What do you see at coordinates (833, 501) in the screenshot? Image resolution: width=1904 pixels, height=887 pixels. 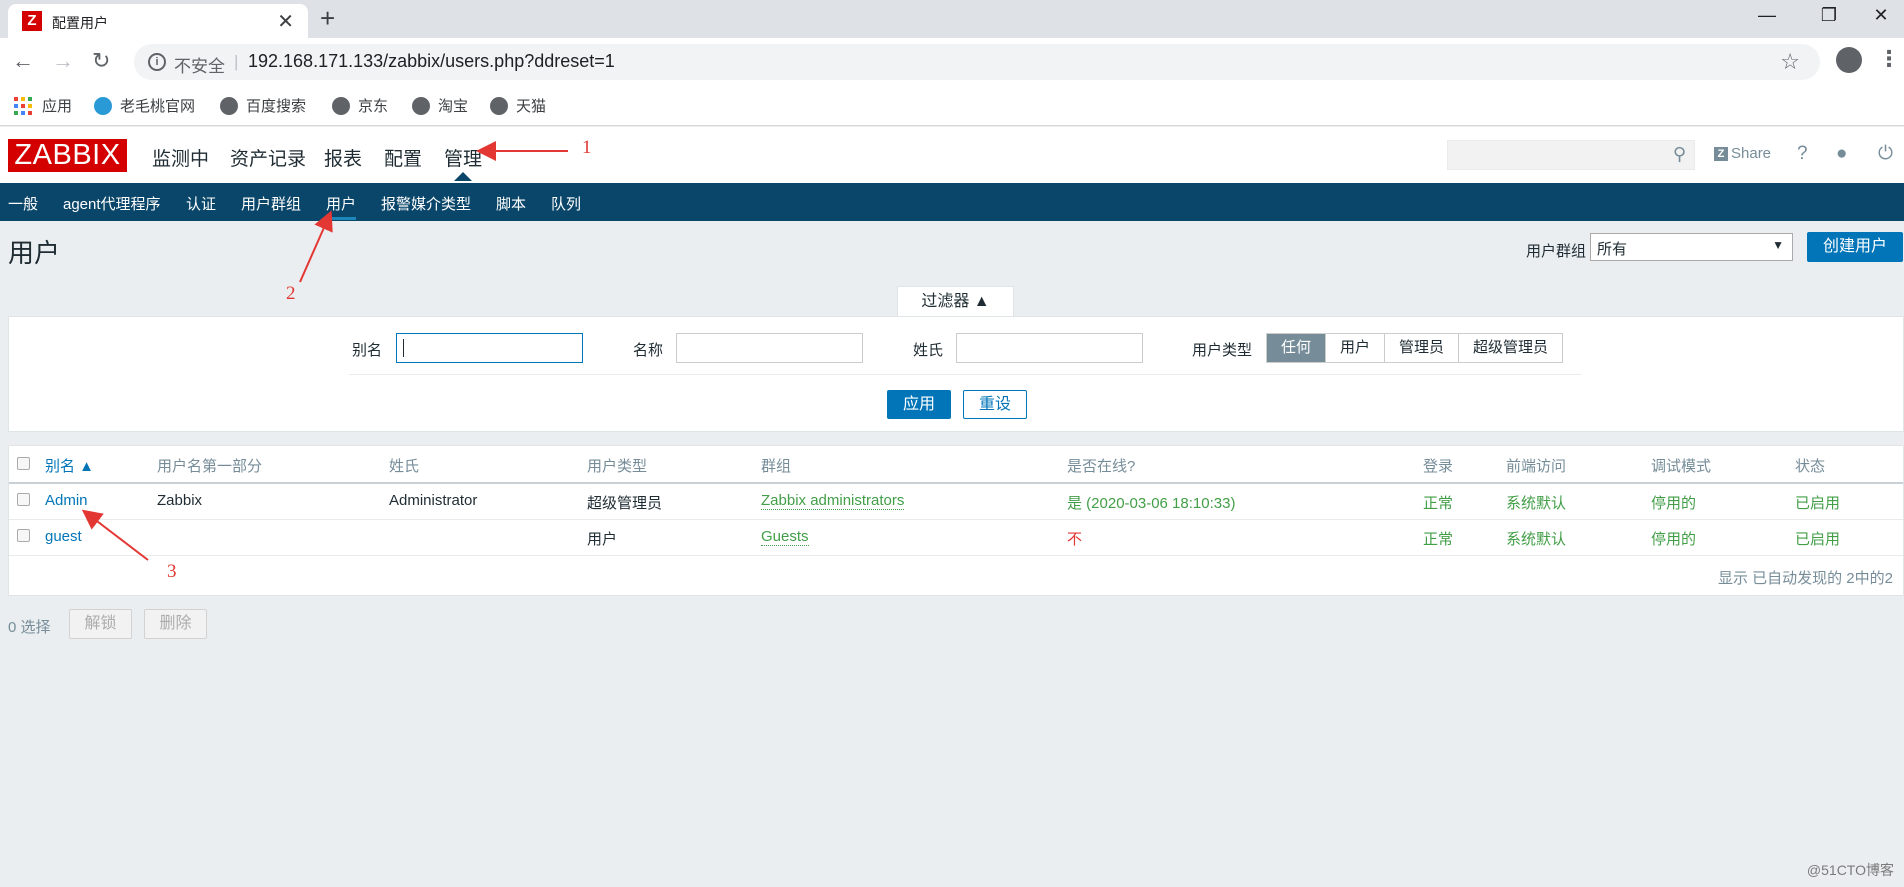 I see `user-groups-link: Zabbix administrators` at bounding box center [833, 501].